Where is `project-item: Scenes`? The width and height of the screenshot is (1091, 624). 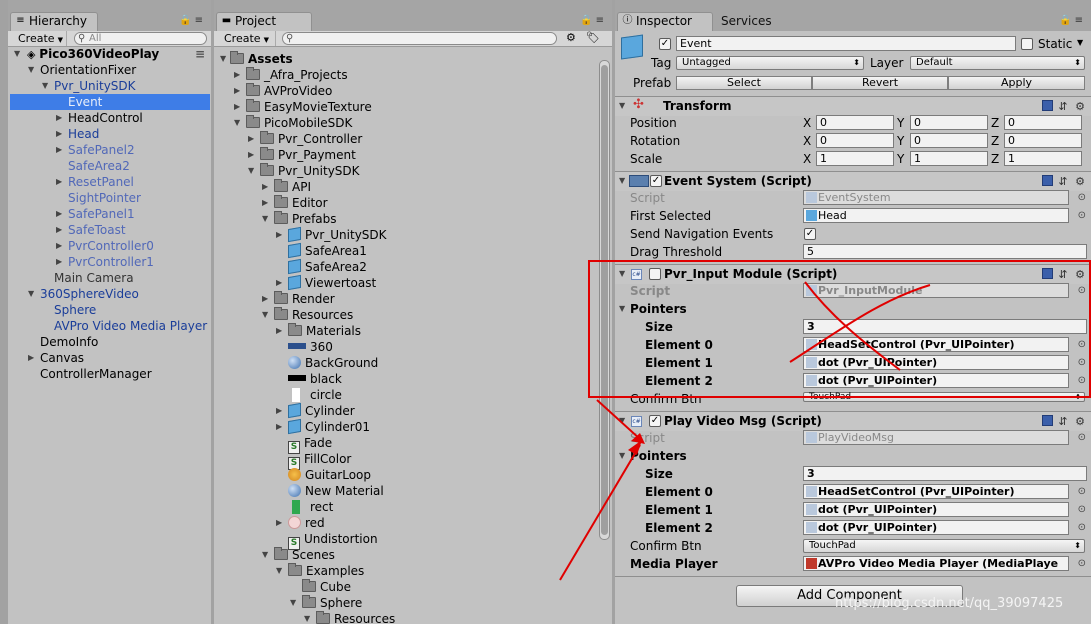
project-item: Scenes is located at coordinates (304, 555).